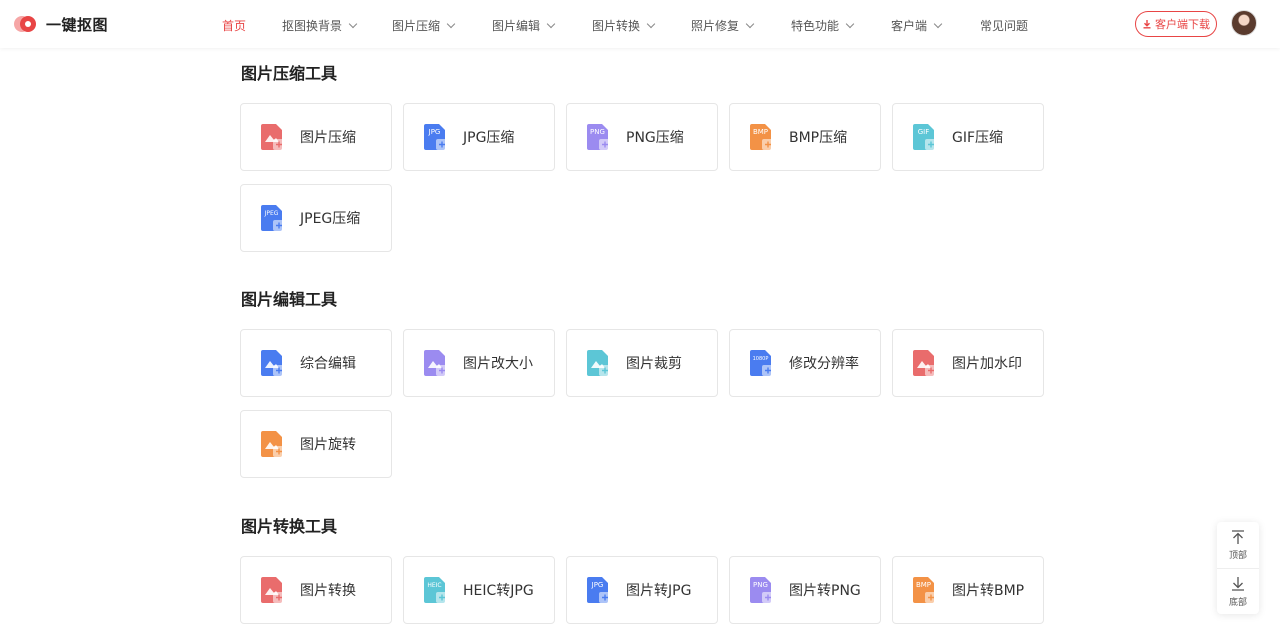  I want to click on tool-label: 图片转PNG, so click(825, 591).